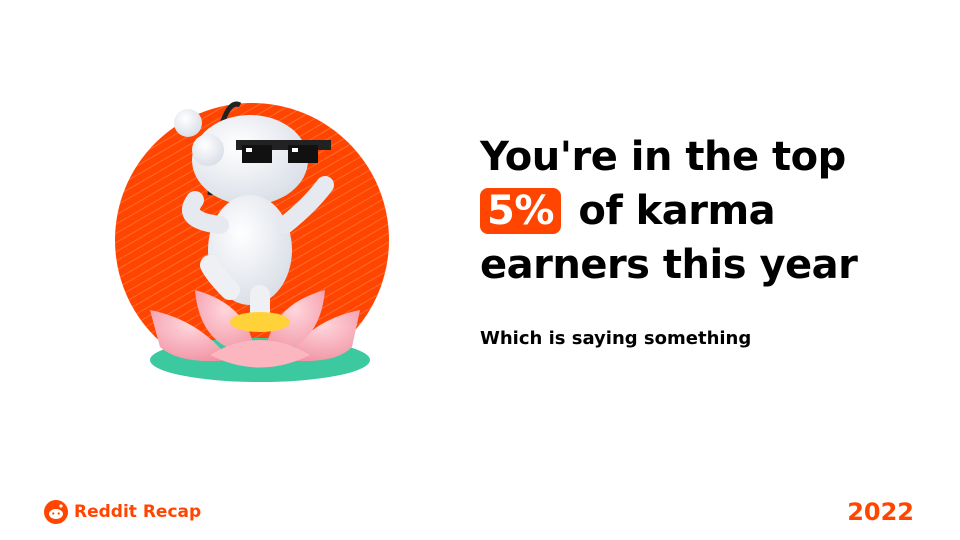  Describe the element at coordinates (56, 512) in the screenshot. I see `reddit-snoo-icon` at that location.